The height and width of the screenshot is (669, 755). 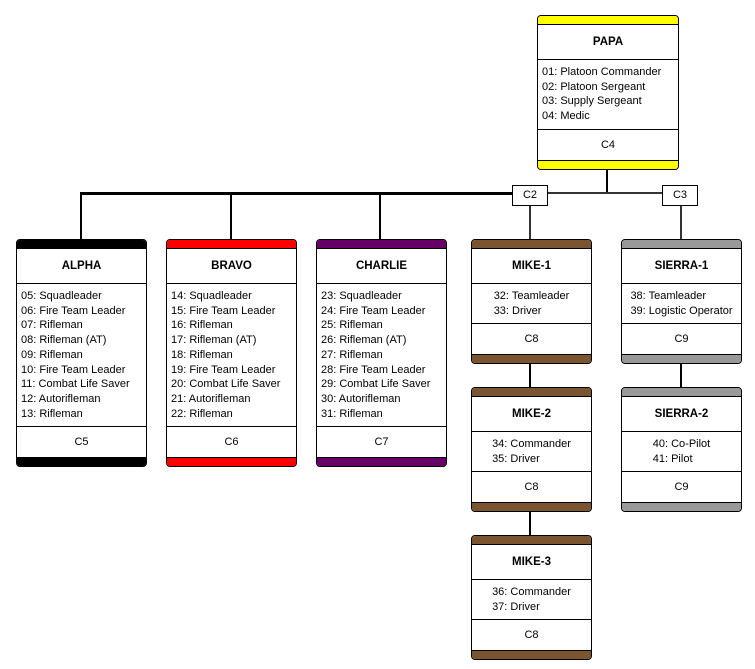 What do you see at coordinates (61, 398) in the screenshot?
I see `member-entry: 12: Autorifleman` at bounding box center [61, 398].